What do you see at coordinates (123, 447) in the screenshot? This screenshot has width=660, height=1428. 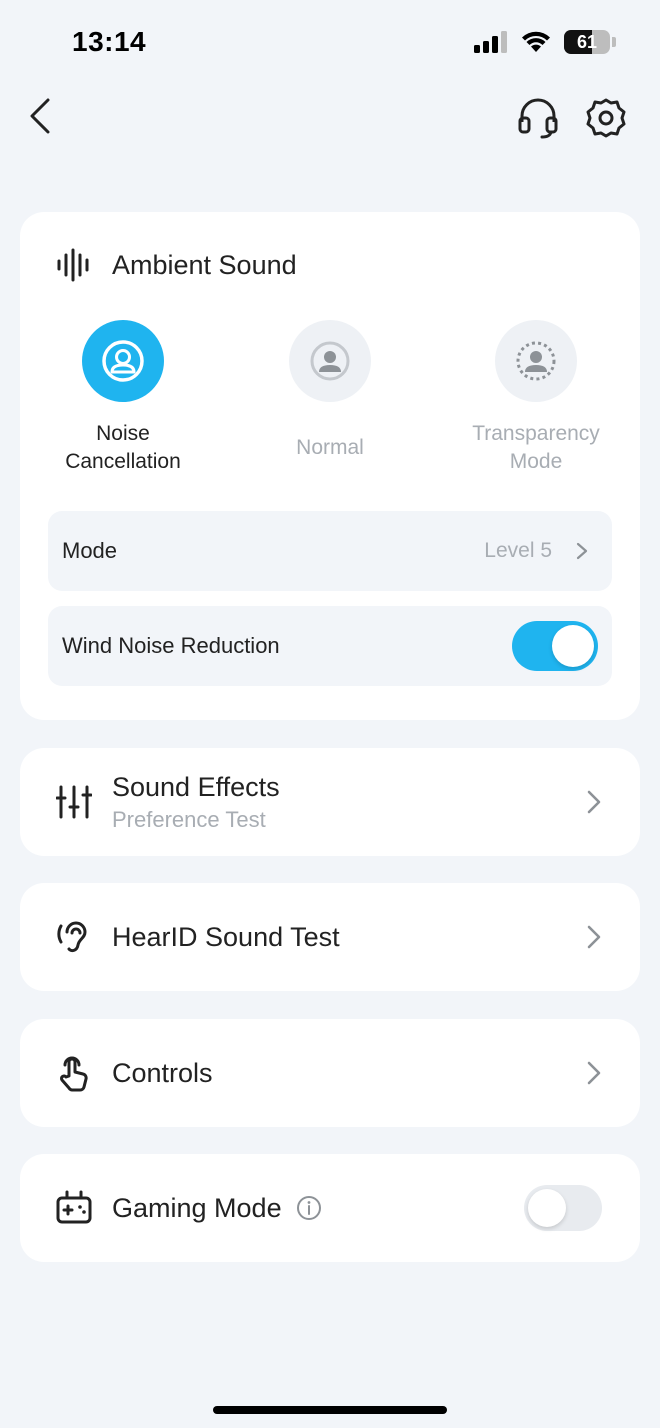 I see `noise-cancellation-label: Noise Cancellation` at bounding box center [123, 447].